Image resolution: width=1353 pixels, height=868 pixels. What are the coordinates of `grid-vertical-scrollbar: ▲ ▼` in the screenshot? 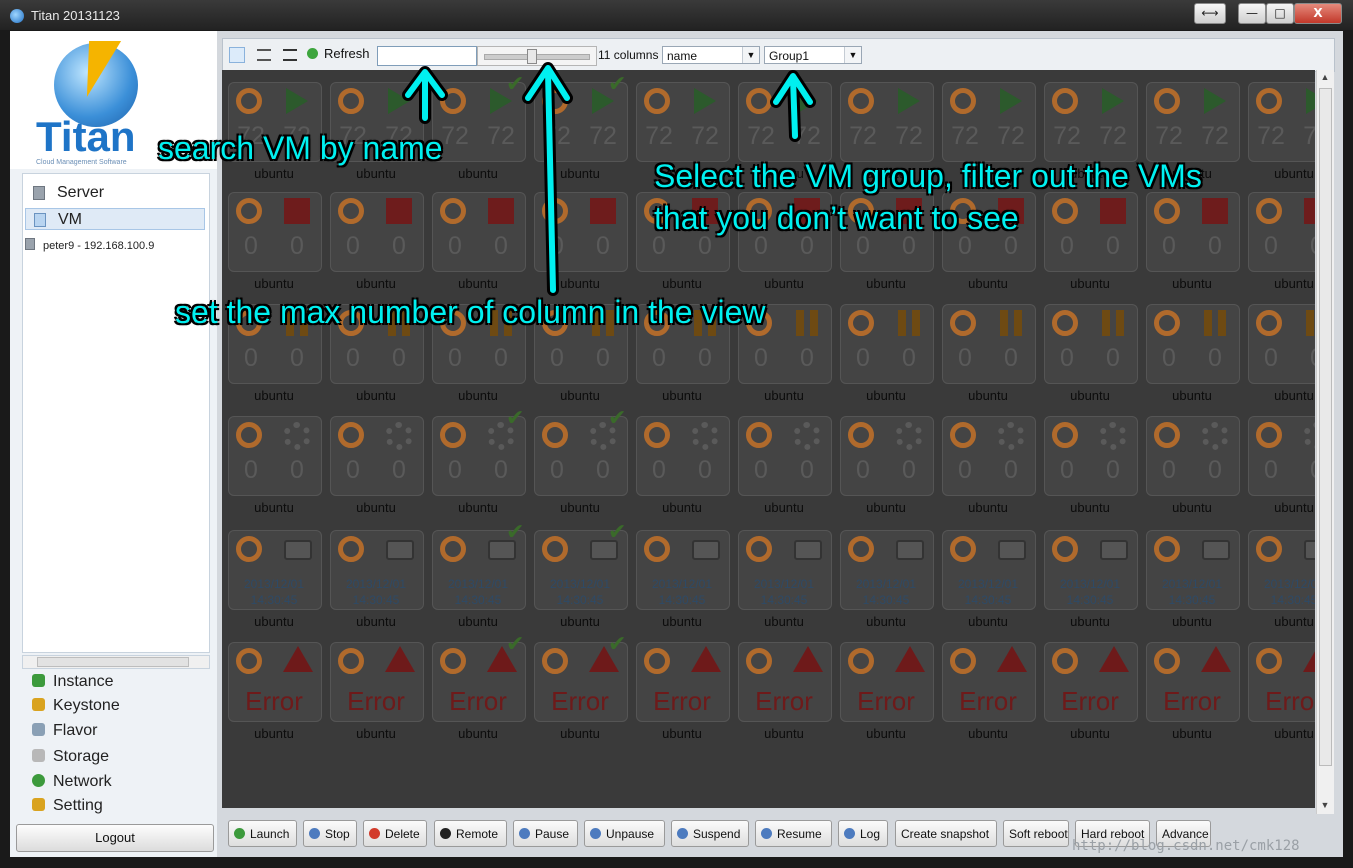 It's located at (1325, 442).